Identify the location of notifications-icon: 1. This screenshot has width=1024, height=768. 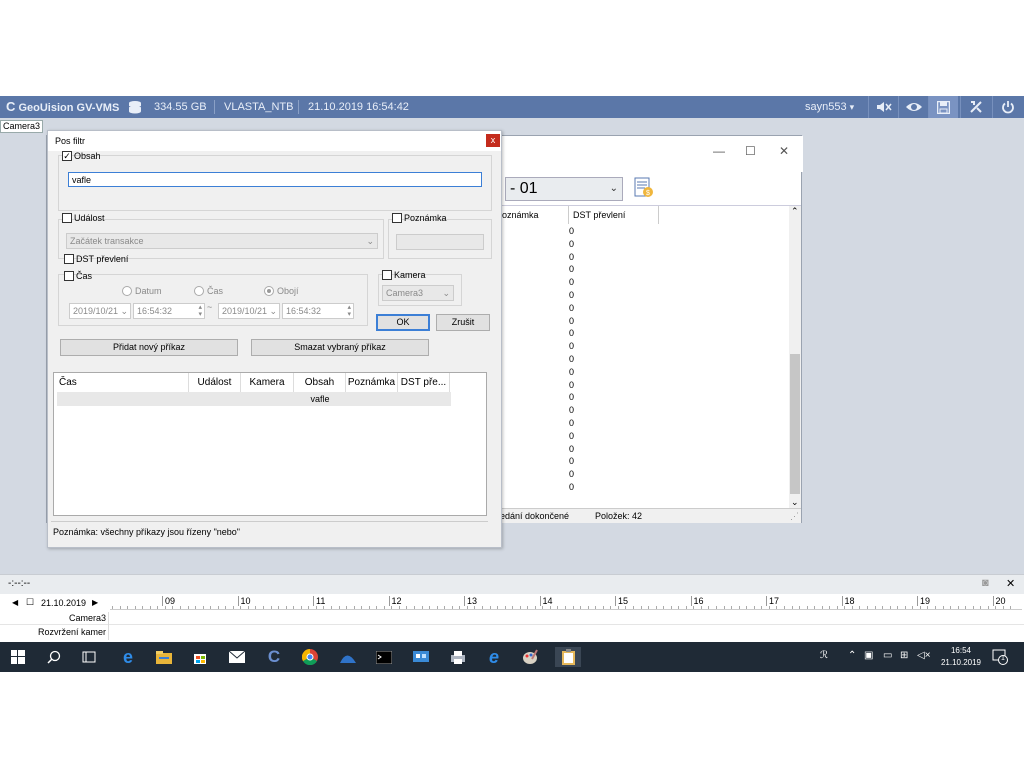
(1000, 657).